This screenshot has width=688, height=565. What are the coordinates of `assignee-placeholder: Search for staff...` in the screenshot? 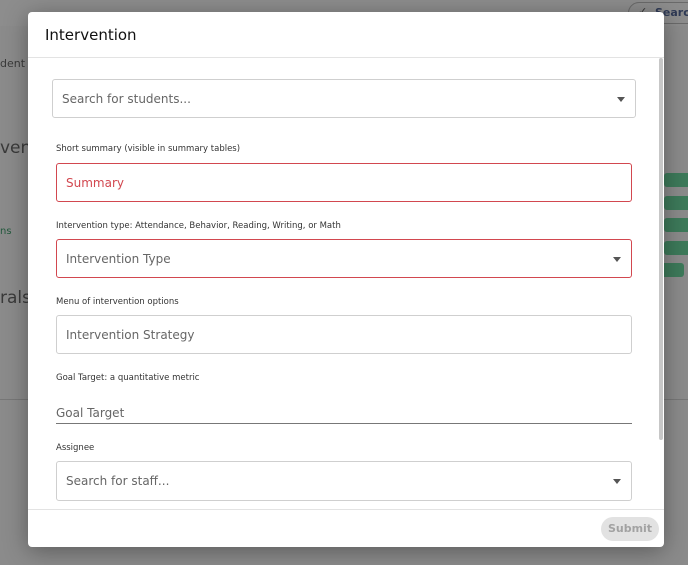 It's located at (118, 481).